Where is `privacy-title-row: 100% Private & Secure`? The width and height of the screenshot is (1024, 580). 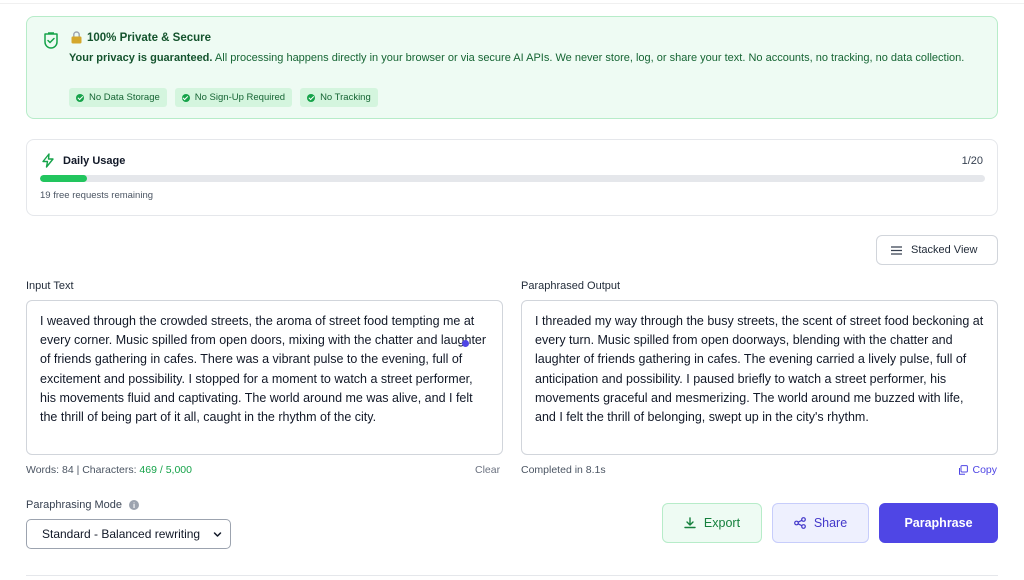 privacy-title-row: 100% Private & Secure is located at coordinates (140, 37).